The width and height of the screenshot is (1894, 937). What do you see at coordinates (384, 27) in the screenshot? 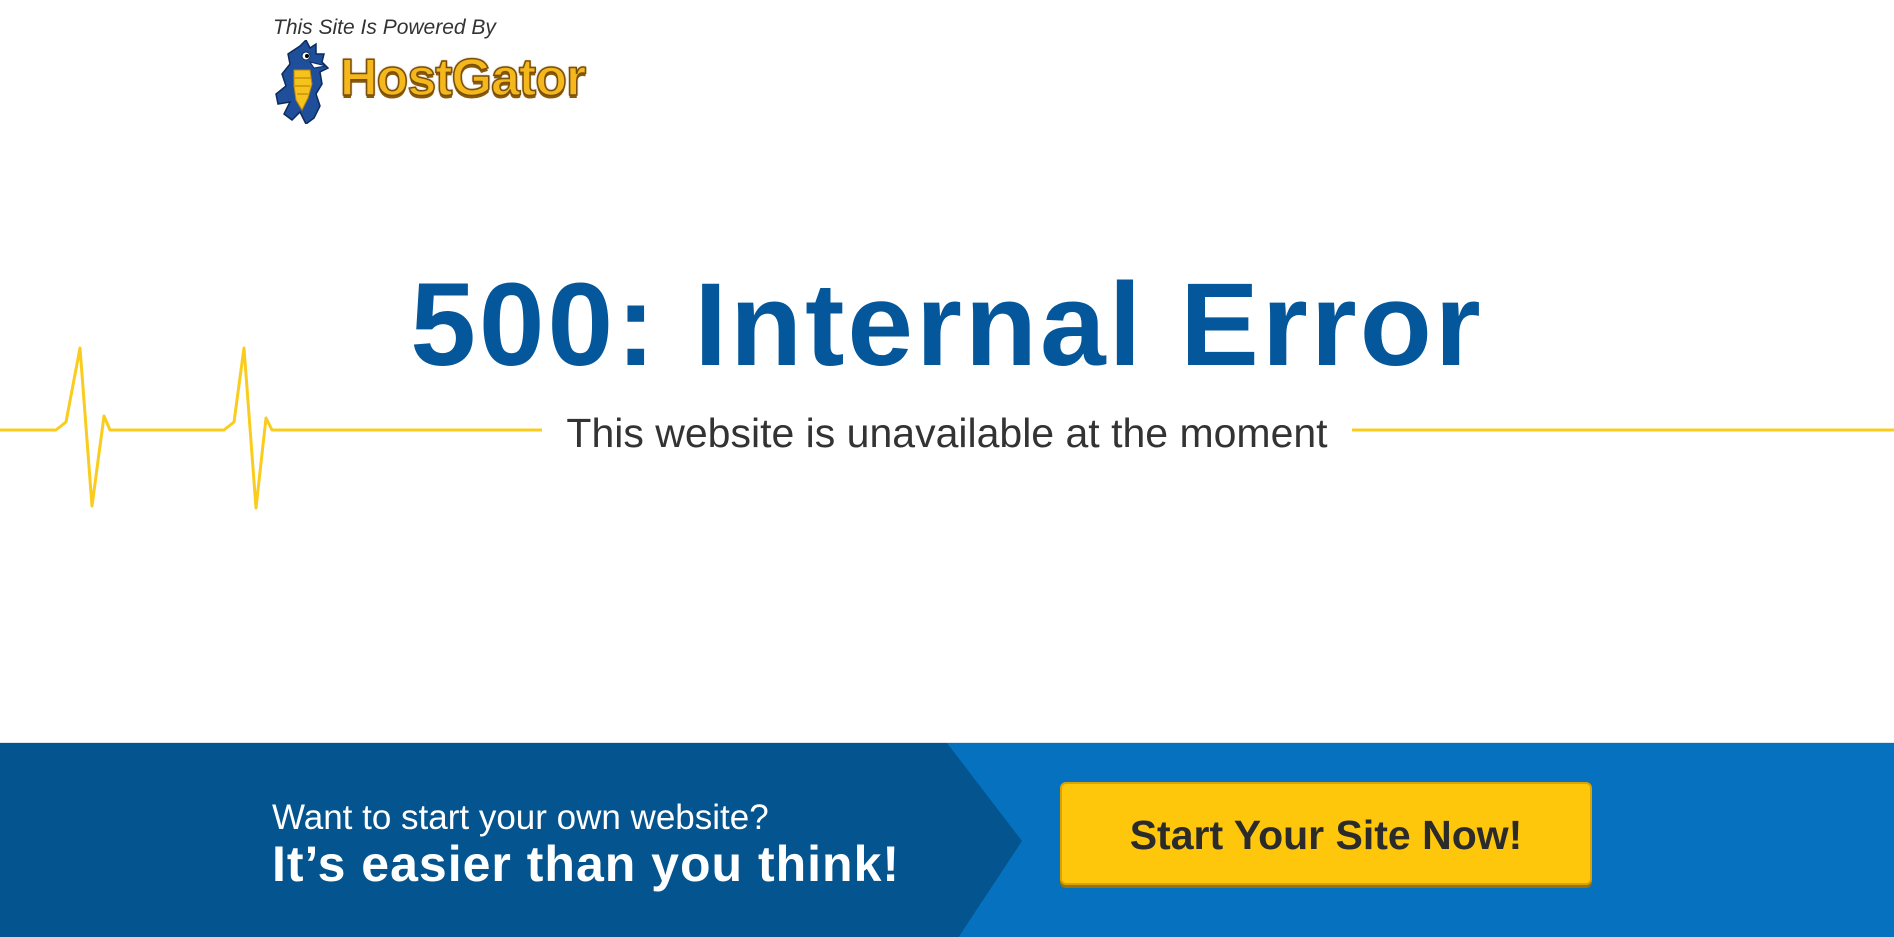
I see `powered-by-text: This Site Is Powered By` at bounding box center [384, 27].